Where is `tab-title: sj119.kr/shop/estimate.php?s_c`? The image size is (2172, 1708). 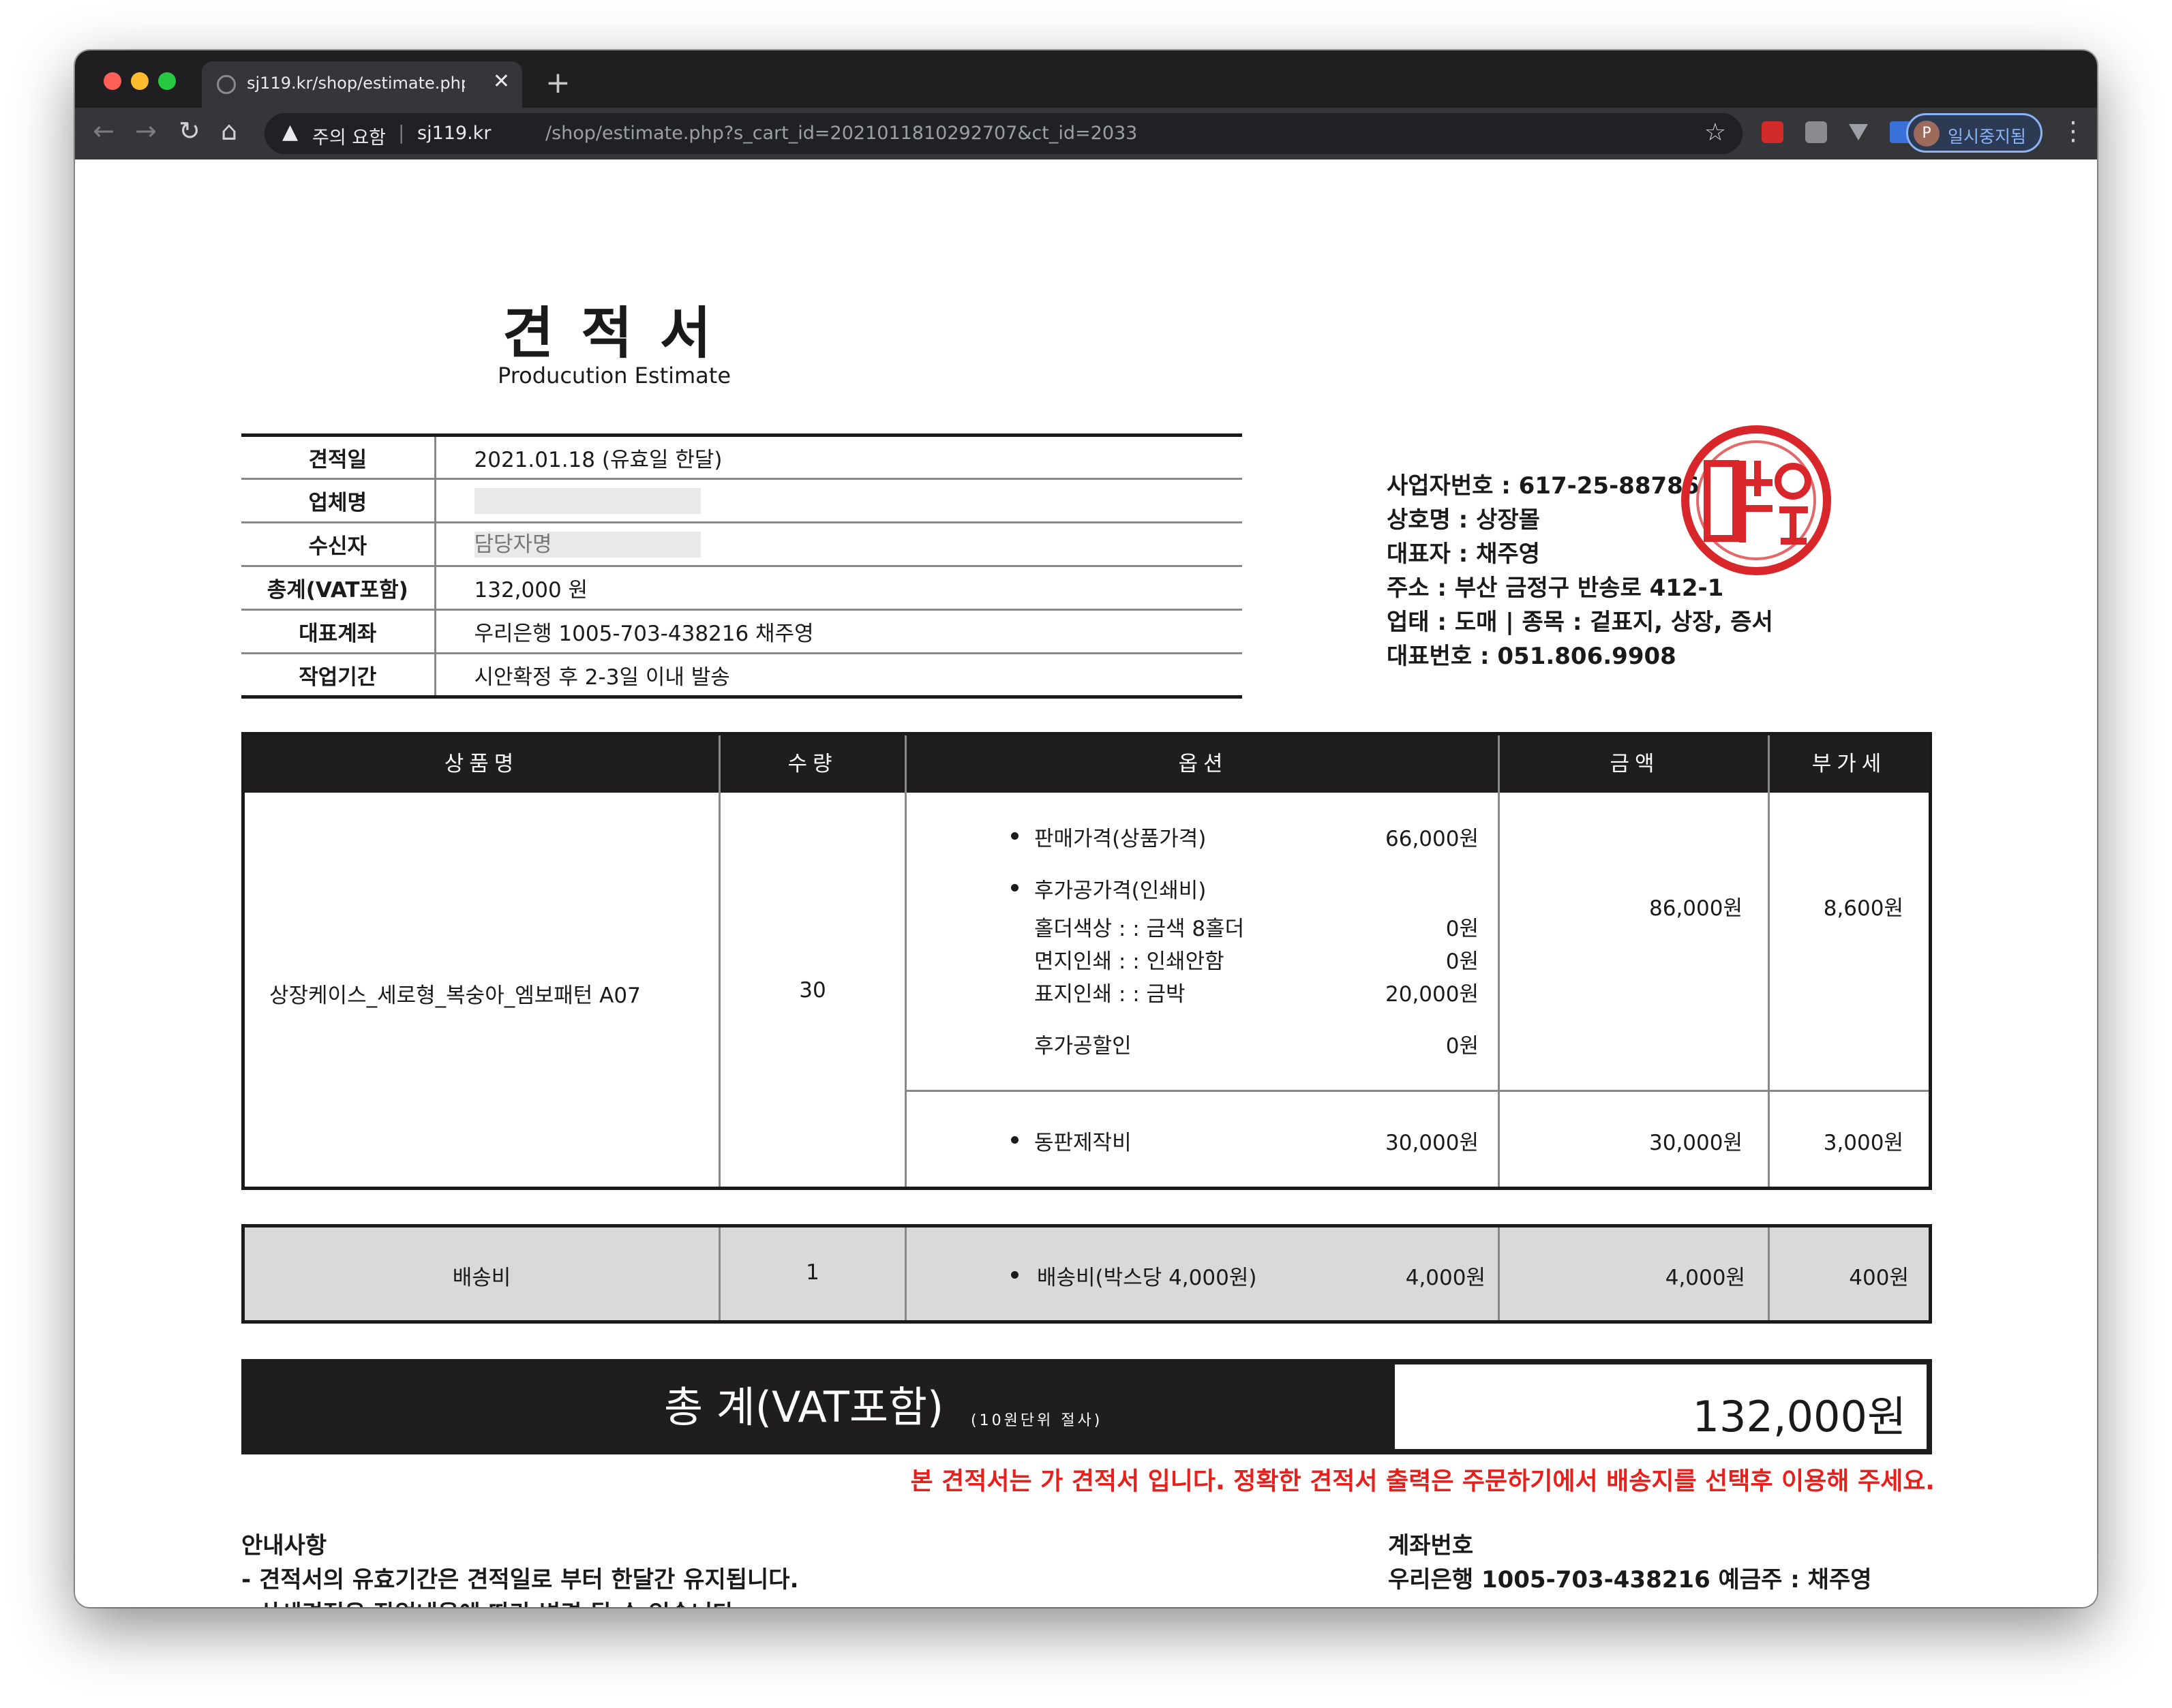
tab-title: sj119.kr/shop/estimate.php?s_c is located at coordinates (356, 83).